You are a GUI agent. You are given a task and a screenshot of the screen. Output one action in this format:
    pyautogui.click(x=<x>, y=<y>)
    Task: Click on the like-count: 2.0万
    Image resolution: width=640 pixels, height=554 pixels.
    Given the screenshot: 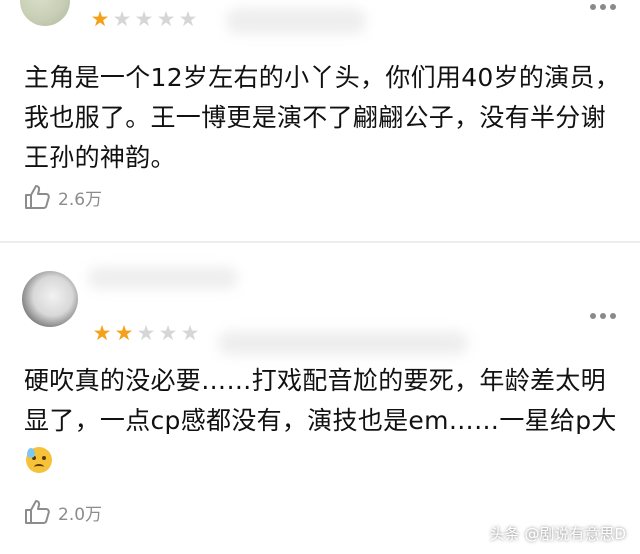 What is the action you would take?
    pyautogui.click(x=80, y=514)
    